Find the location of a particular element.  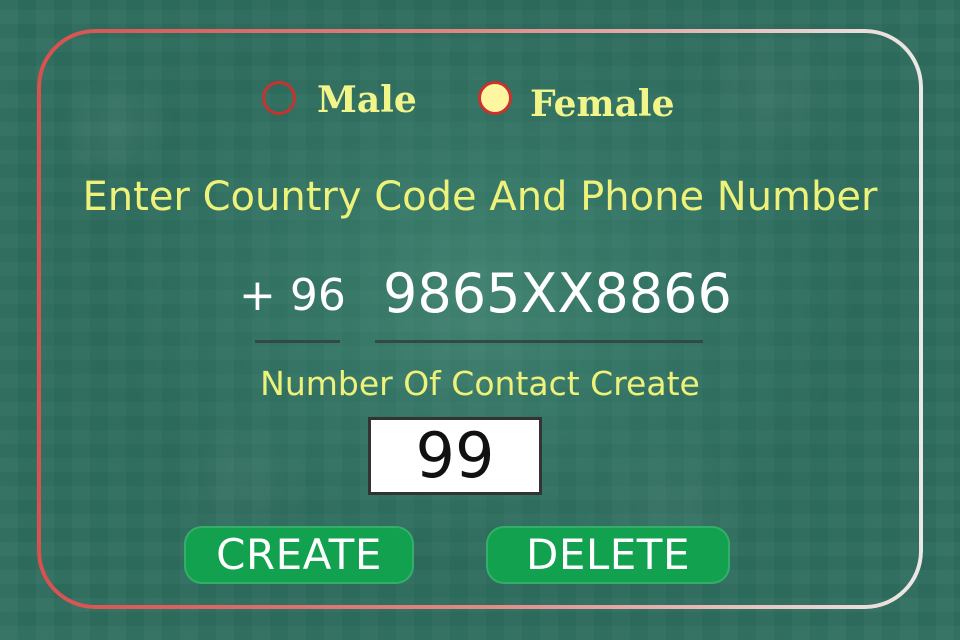

contact-count-input: 99 is located at coordinates (455, 456).